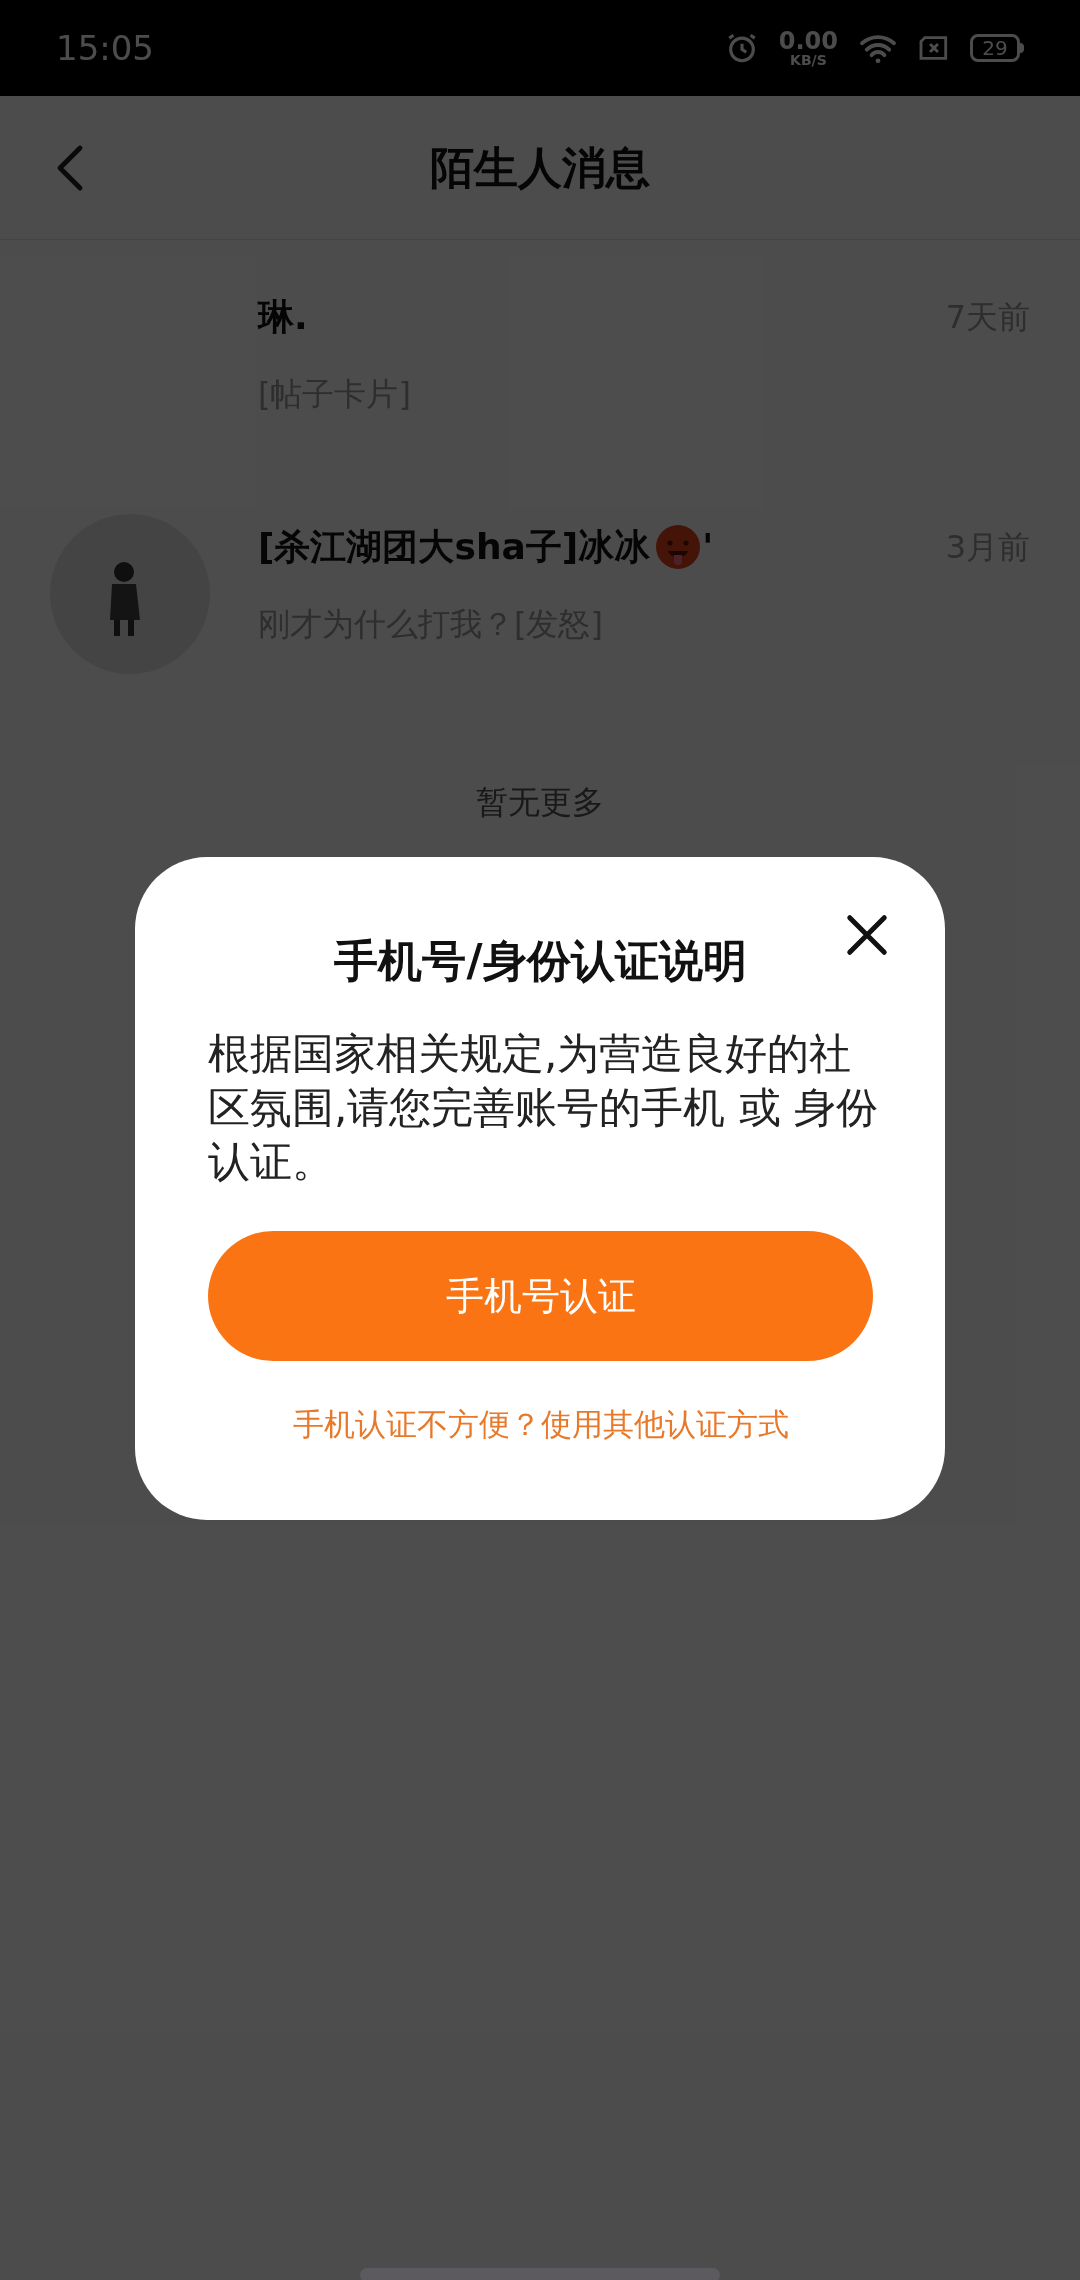 This screenshot has width=1080, height=2280. Describe the element at coordinates (544, 1108) in the screenshot. I see `dialog-body: 根据国家相关规定,为营造良好的社区氛围,请您完善账号的手机 或 身份认证。` at that location.